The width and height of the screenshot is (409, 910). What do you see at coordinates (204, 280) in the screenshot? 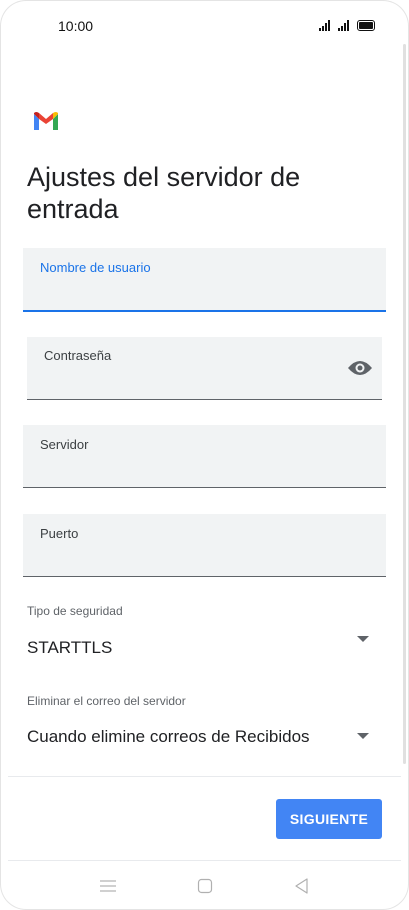
I see `username-field: Nombre de usuario` at bounding box center [204, 280].